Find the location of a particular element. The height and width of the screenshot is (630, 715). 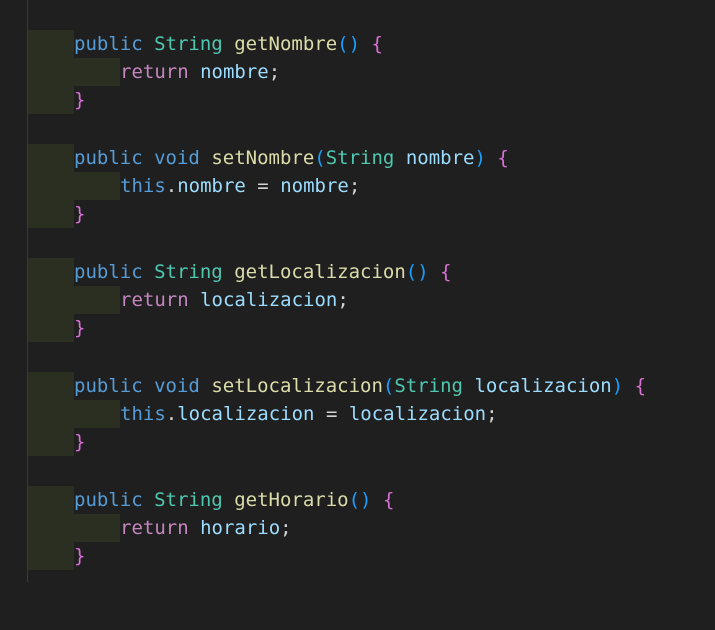

code-line: public void setNombre(String nombre) { is located at coordinates (357, 158).